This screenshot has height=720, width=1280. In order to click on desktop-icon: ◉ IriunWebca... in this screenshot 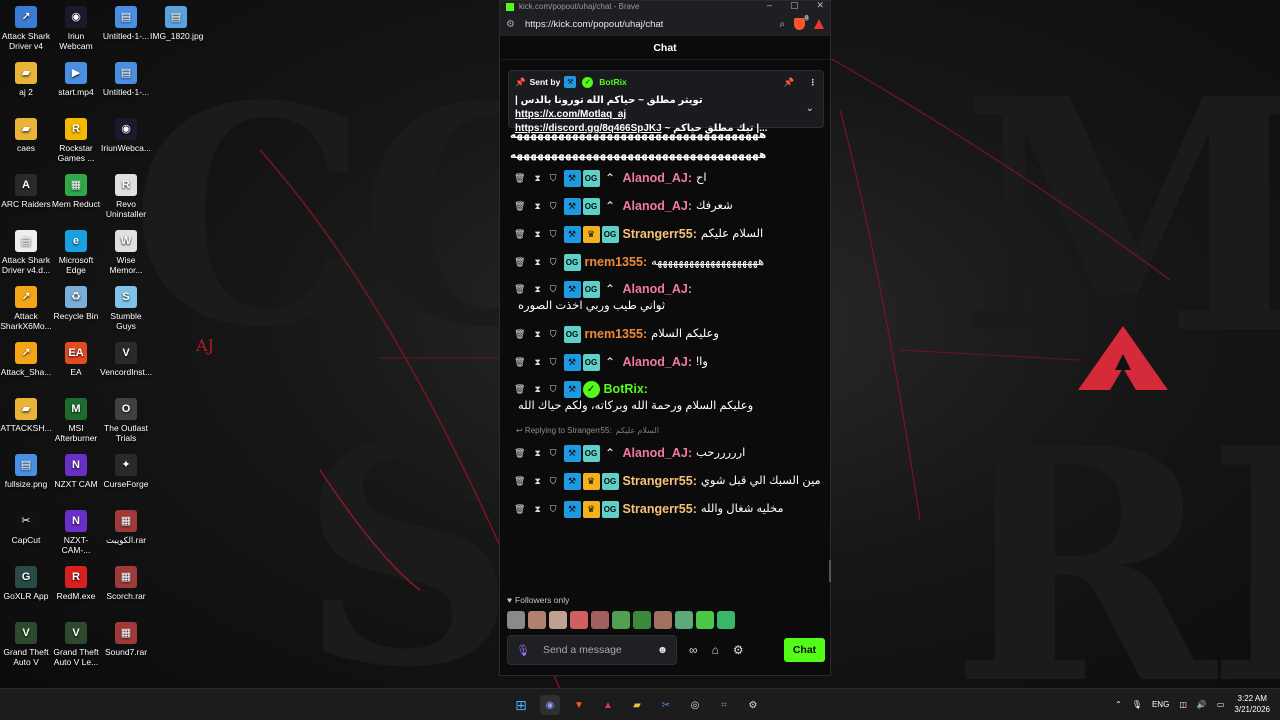, I will do `click(126, 135)`.